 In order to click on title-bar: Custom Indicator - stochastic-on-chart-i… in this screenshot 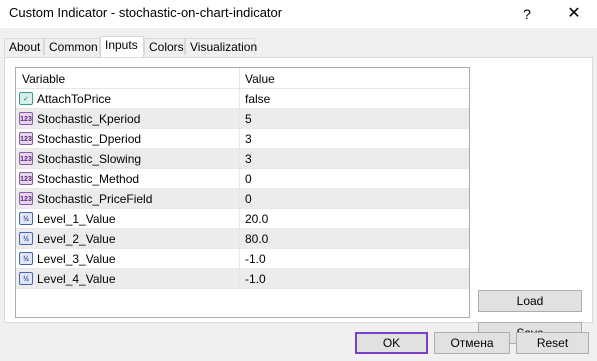, I will do `click(298, 14)`.